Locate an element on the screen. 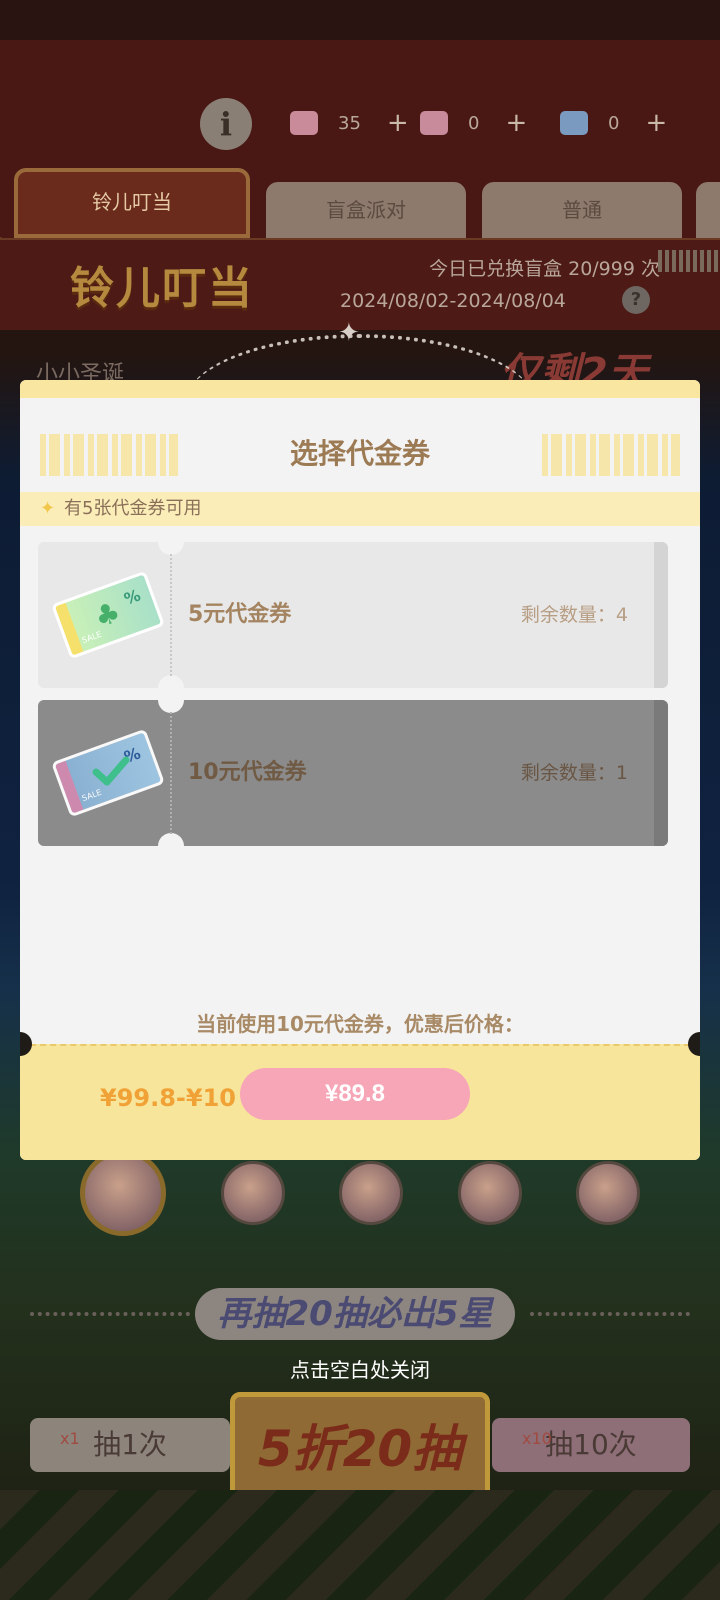 Image resolution: width=720 pixels, height=1600 pixels. top-strip is located at coordinates (360, 22).